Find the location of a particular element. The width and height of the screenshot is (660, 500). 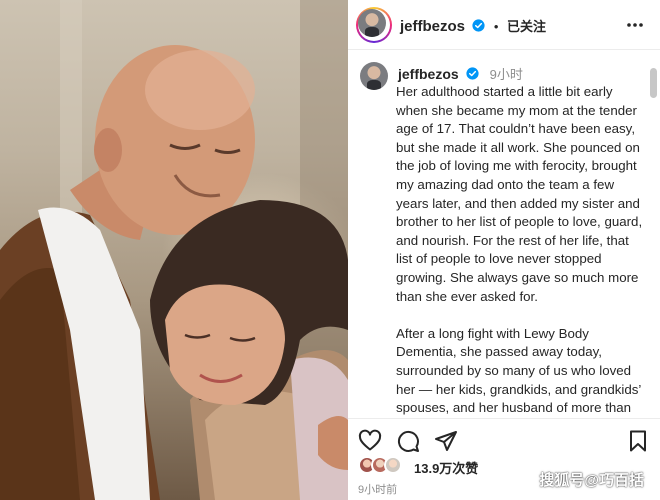

post-timestamp: 9小时前 is located at coordinates (378, 490).